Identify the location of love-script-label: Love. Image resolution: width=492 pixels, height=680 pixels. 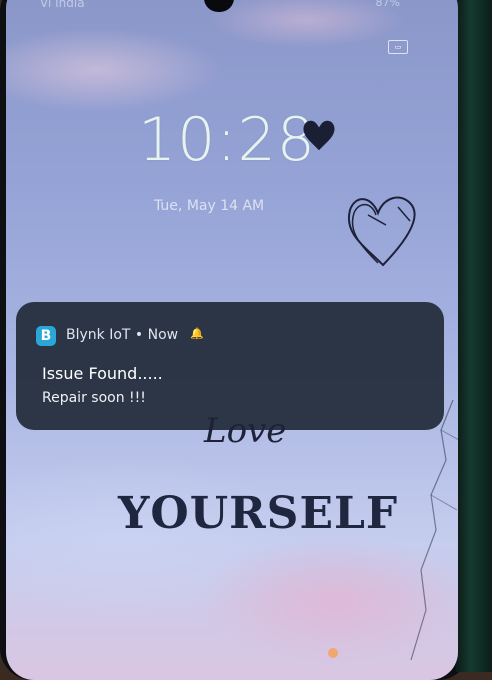
(244, 431).